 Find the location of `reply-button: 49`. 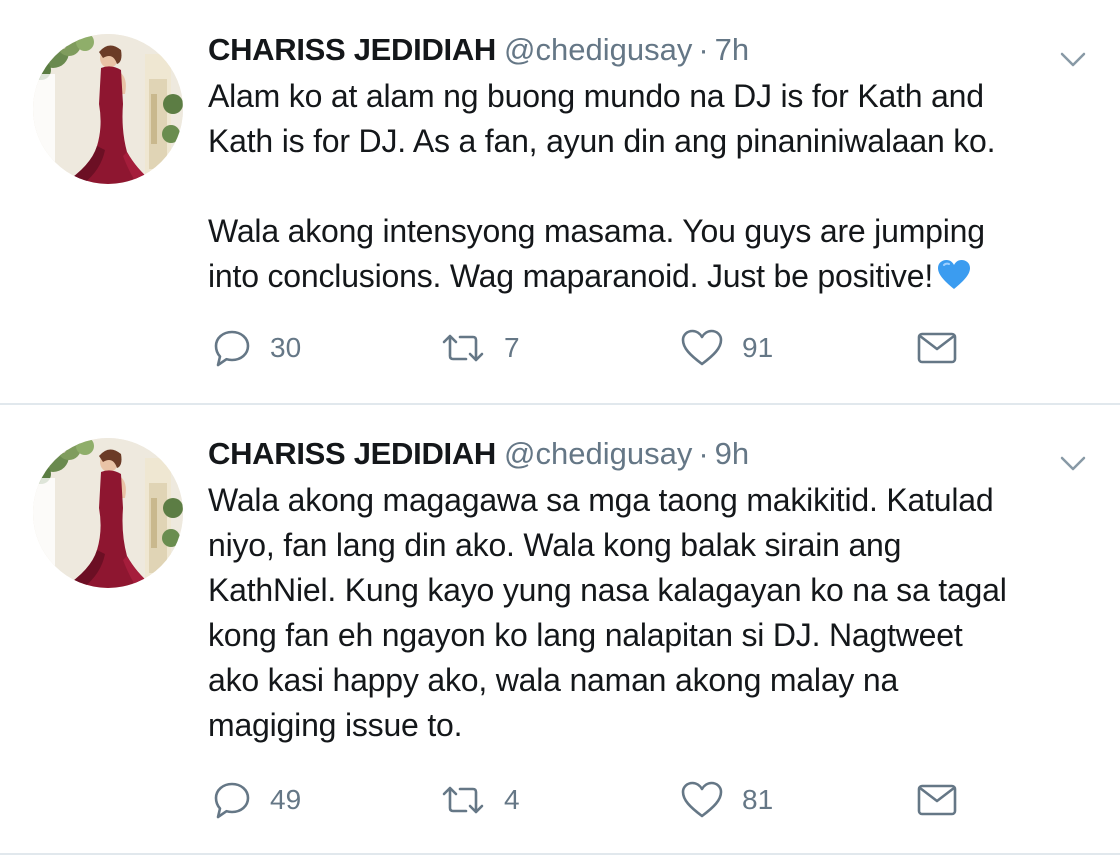

reply-button: 49 is located at coordinates (256, 800).